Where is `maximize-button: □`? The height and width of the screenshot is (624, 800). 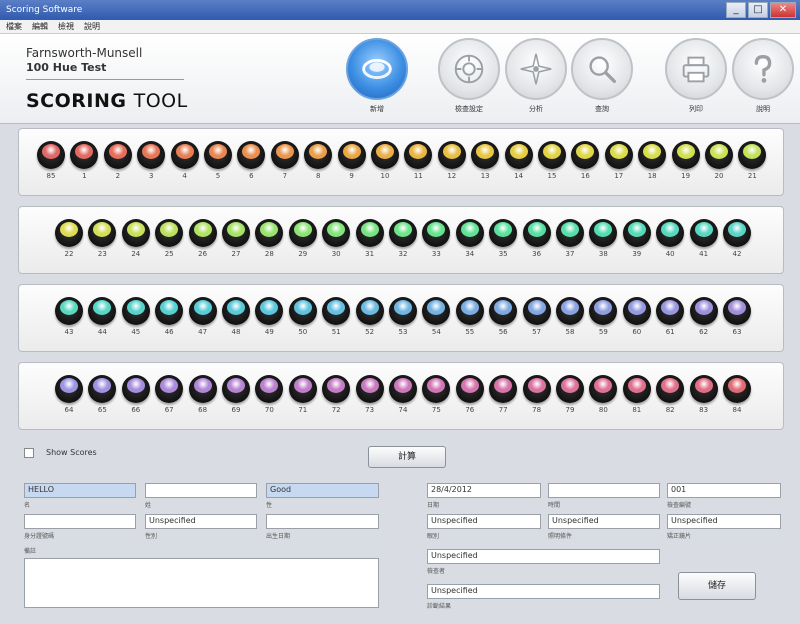 maximize-button: □ is located at coordinates (758, 10).